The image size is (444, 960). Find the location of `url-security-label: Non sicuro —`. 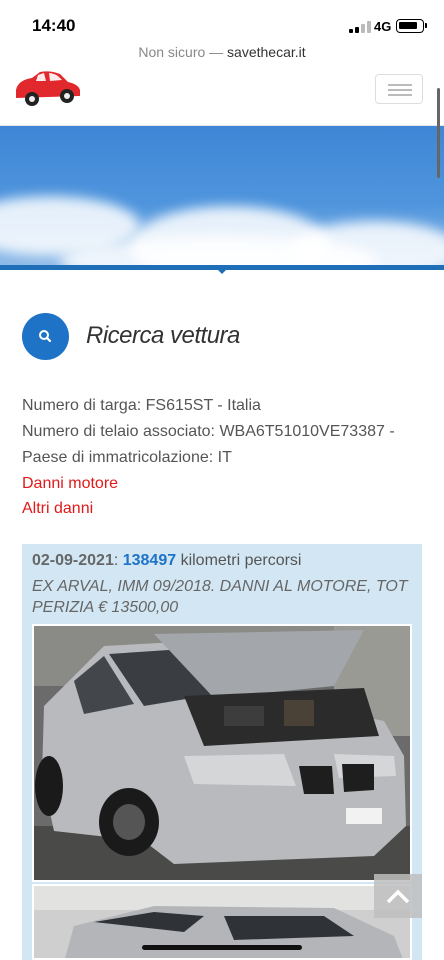

url-security-label: Non sicuro — is located at coordinates (183, 52).